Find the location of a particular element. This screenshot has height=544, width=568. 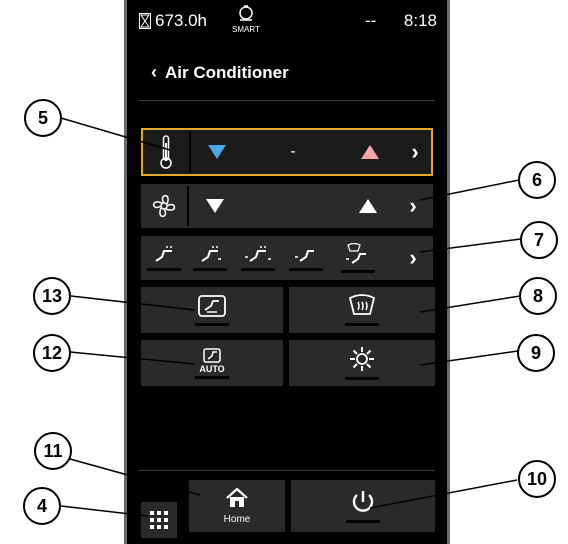

hour-meter: 673.0h is located at coordinates (173, 21).